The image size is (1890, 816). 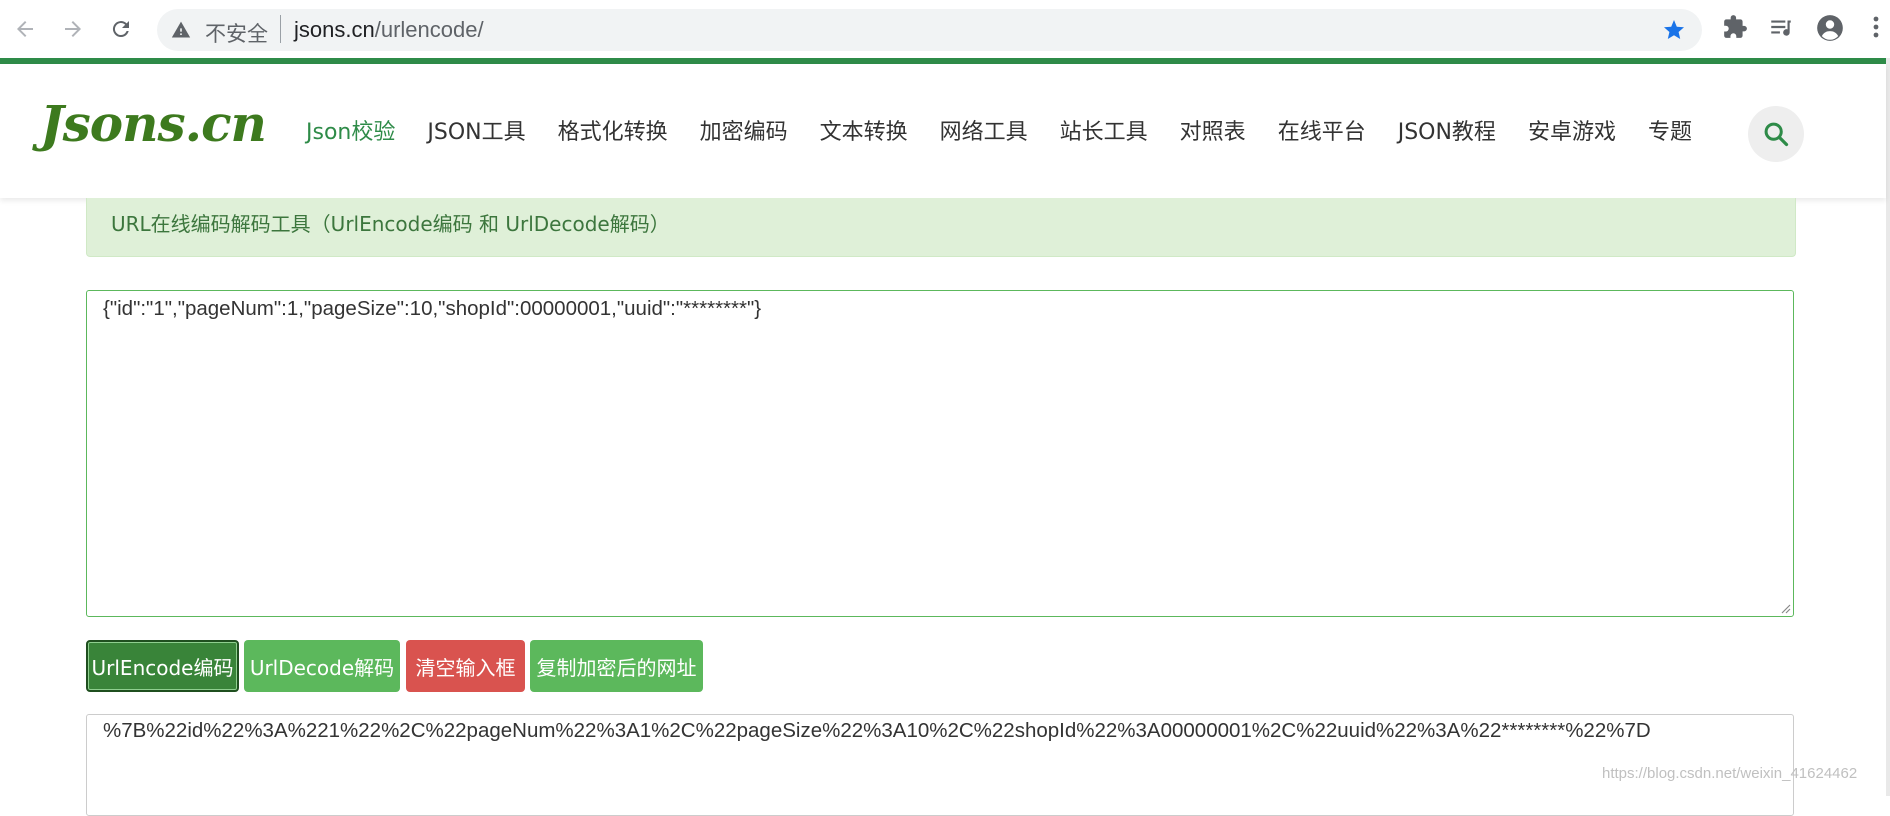 What do you see at coordinates (929, 30) in the screenshot?
I see `address-bar: 不安全 jsons.cn/urlencode/` at bounding box center [929, 30].